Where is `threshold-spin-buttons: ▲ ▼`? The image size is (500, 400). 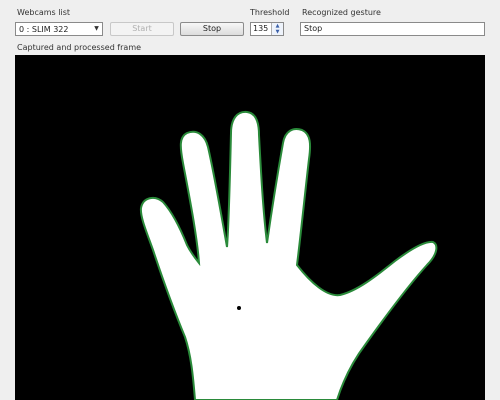
threshold-spin-buttons: ▲ ▼ is located at coordinates (277, 29).